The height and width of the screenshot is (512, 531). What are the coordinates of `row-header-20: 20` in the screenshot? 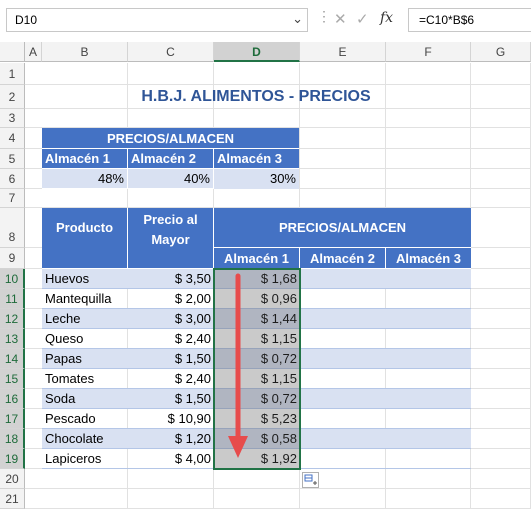 It's located at (12, 479).